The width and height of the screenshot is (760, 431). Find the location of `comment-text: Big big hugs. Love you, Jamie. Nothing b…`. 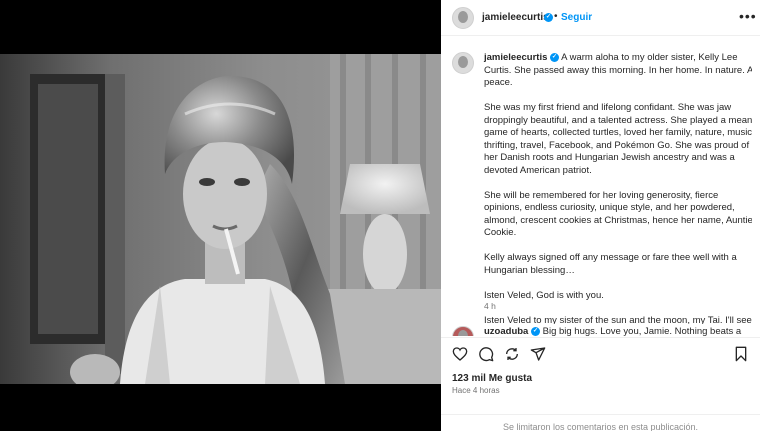

comment-text: Big big hugs. Love you, Jamie. Nothing b… is located at coordinates (642, 331).